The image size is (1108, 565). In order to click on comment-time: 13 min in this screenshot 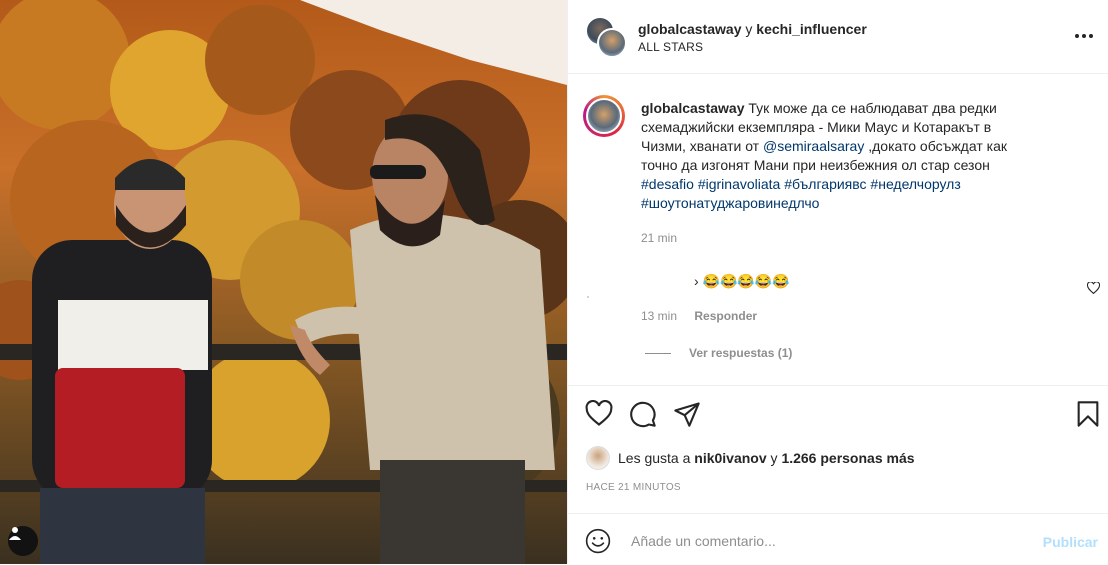, I will do `click(659, 316)`.